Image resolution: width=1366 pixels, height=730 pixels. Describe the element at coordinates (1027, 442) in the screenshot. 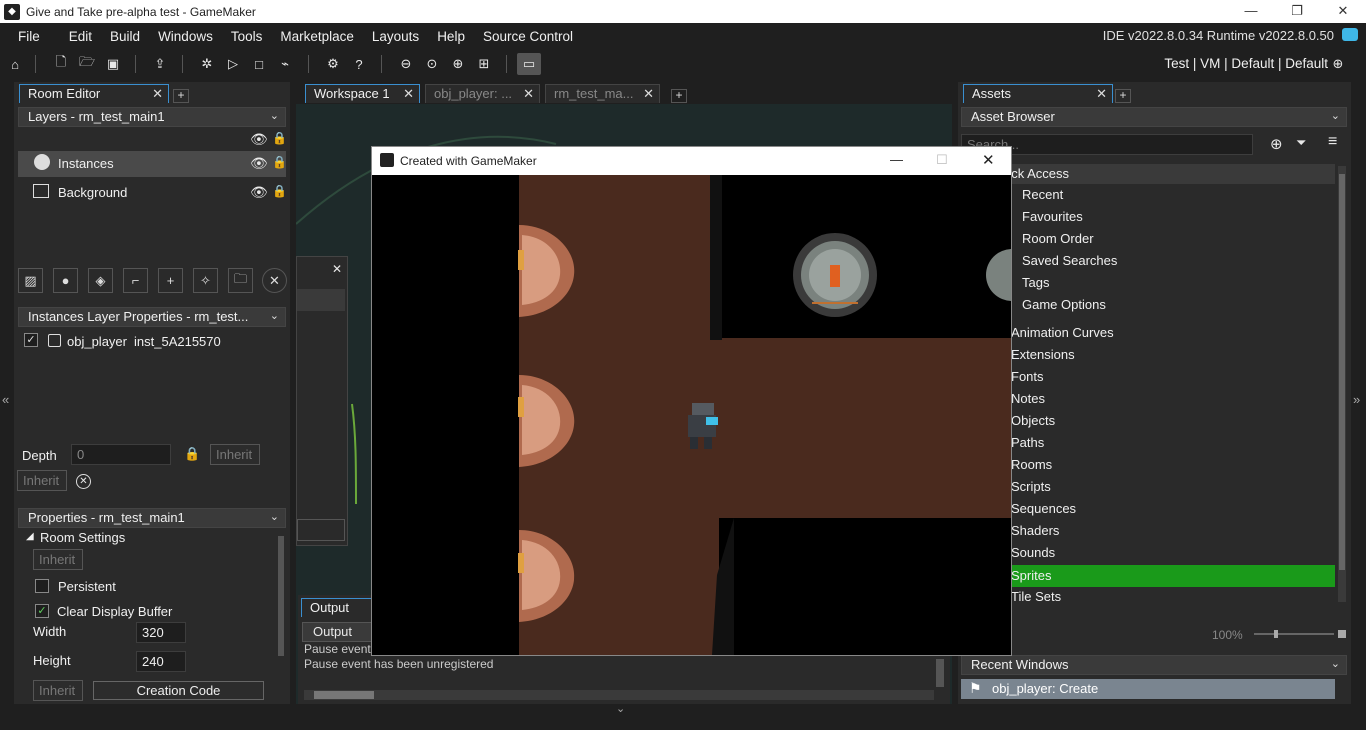

I see `asset-group-paths: Paths` at that location.